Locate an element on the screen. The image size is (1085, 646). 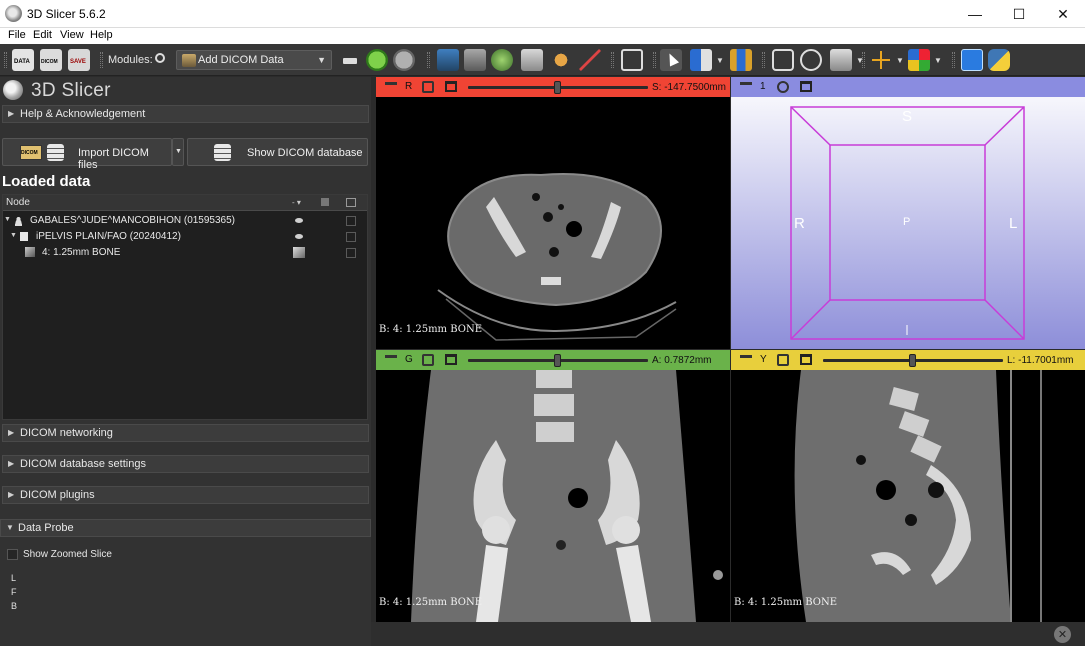
annotations-icon is located at coordinates (919, 60).